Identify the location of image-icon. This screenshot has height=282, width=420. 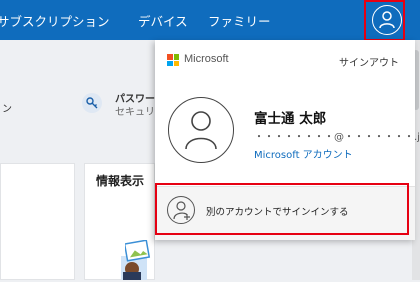
(138, 251).